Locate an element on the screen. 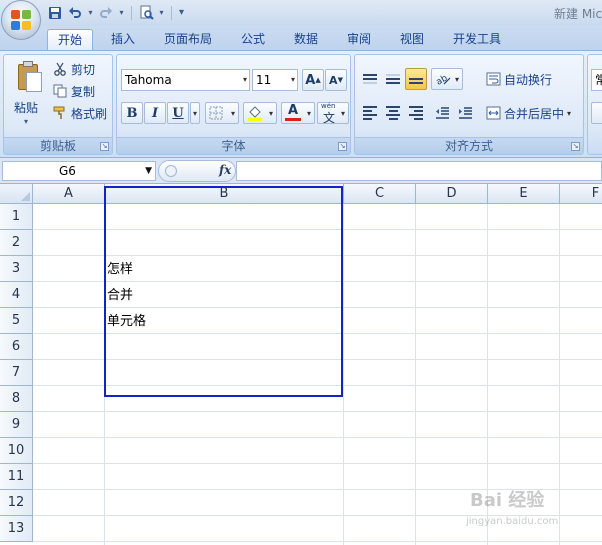 This screenshot has width=602, height=545. clipboard-group-label: 剪贴板 is located at coordinates (58, 145).